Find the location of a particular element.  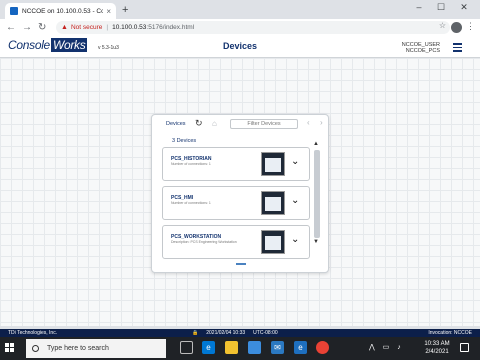

user-info: NCCOE_USER NCCOE_PCS is located at coordinates (421, 48).